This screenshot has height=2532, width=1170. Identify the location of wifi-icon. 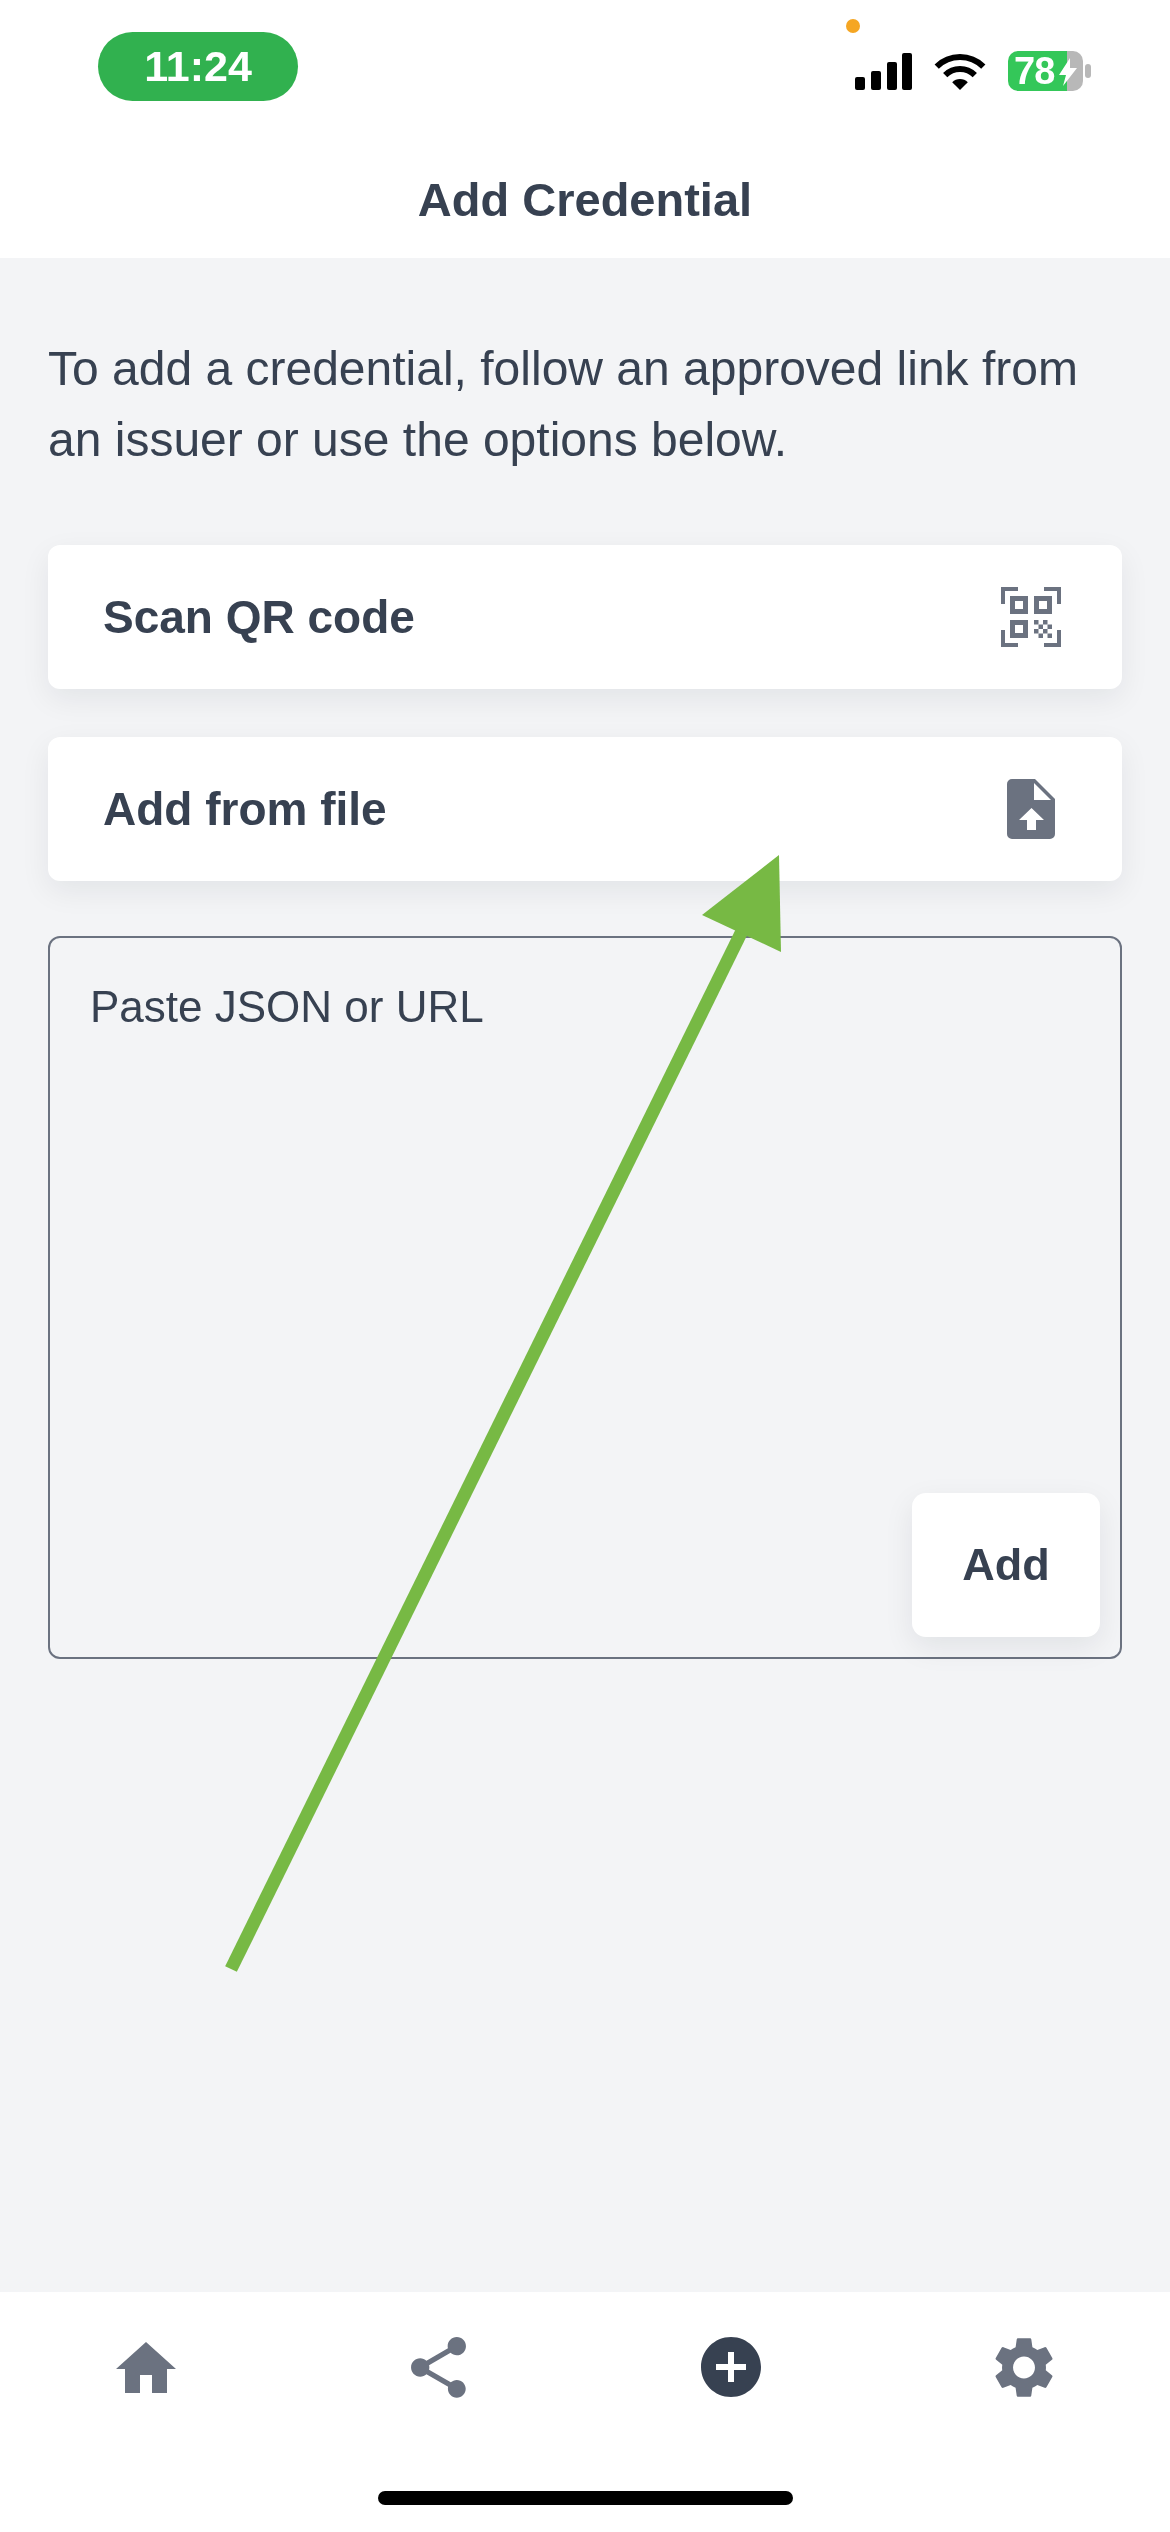
(960, 71).